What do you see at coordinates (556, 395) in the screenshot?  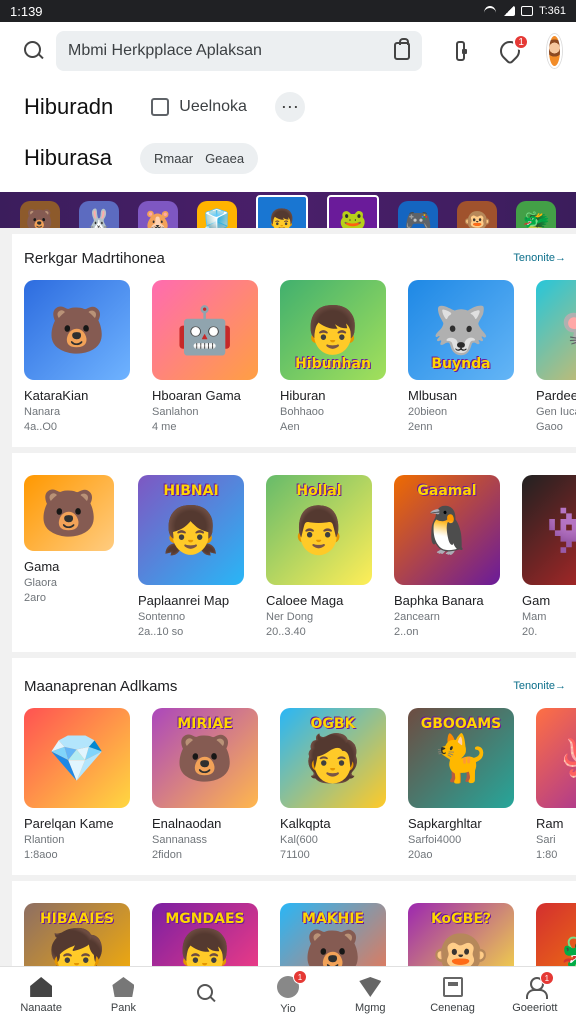 I see `app-name: Pardeem G` at bounding box center [556, 395].